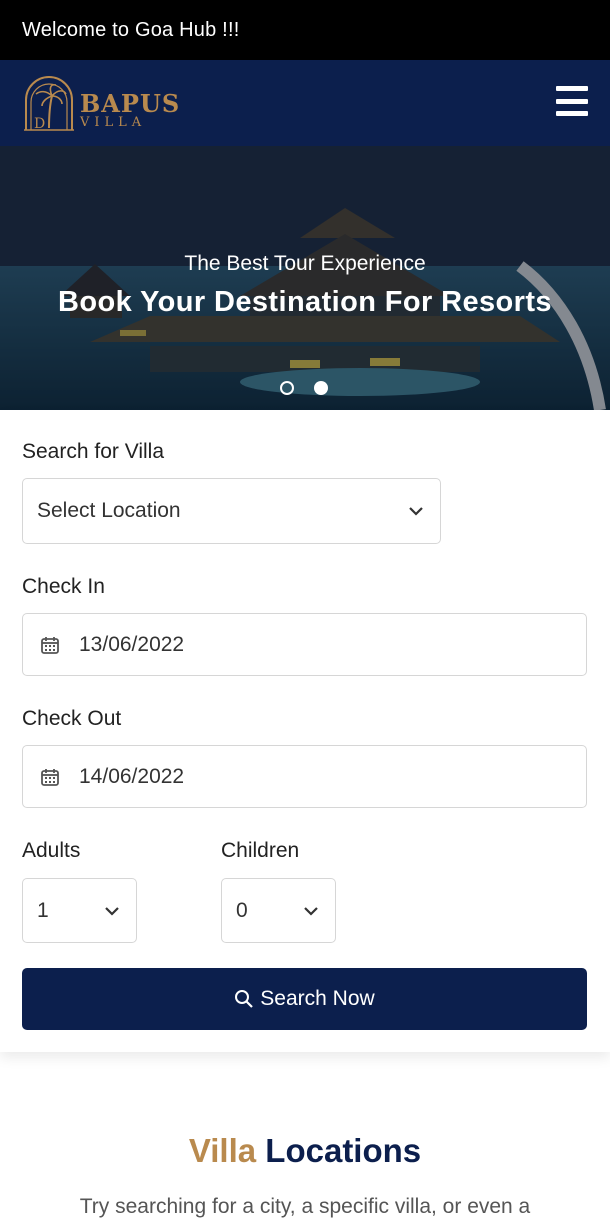 The width and height of the screenshot is (610, 1230). What do you see at coordinates (51, 850) in the screenshot?
I see `adults-label: Adults` at bounding box center [51, 850].